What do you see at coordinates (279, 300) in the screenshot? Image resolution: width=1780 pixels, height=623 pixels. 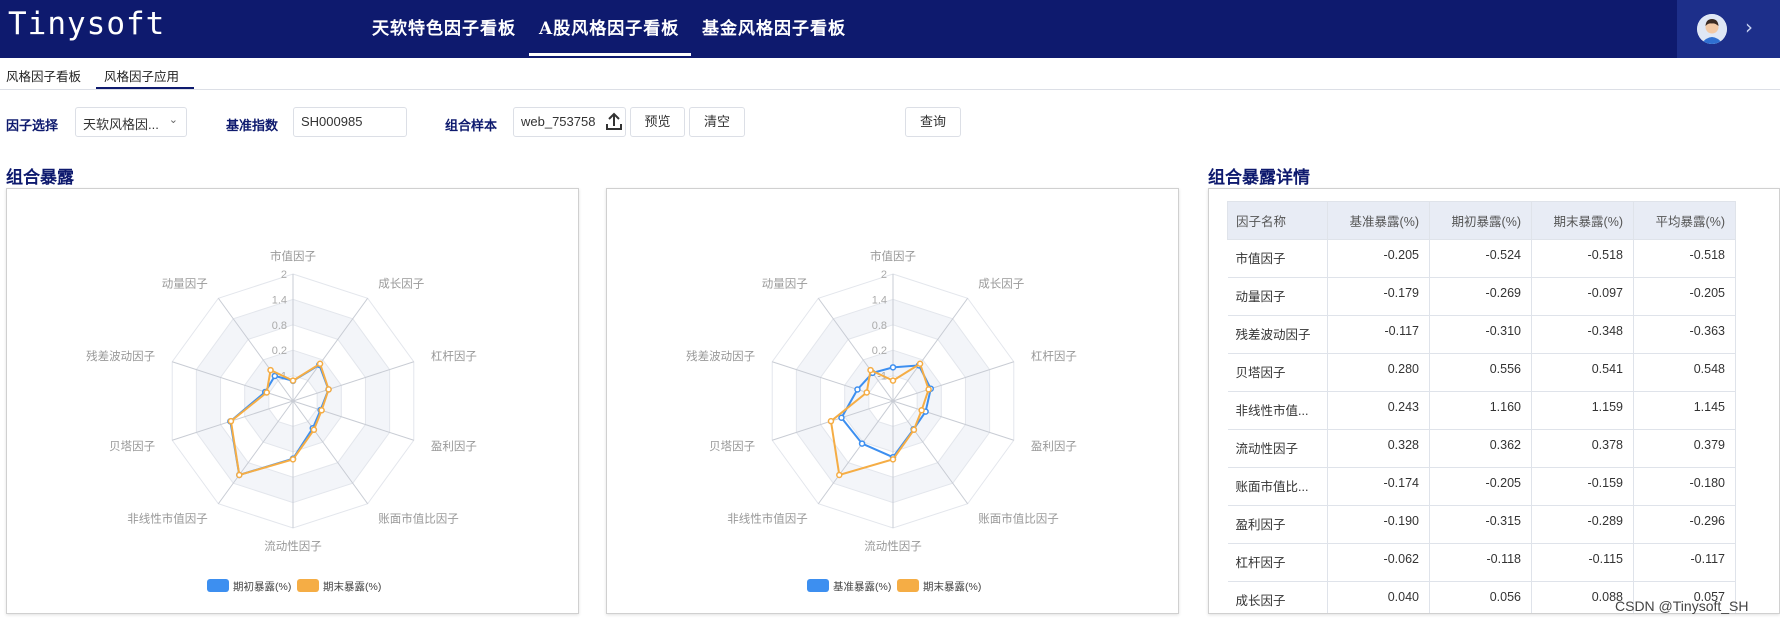 I see `radar-tick-label: 1.4` at bounding box center [279, 300].